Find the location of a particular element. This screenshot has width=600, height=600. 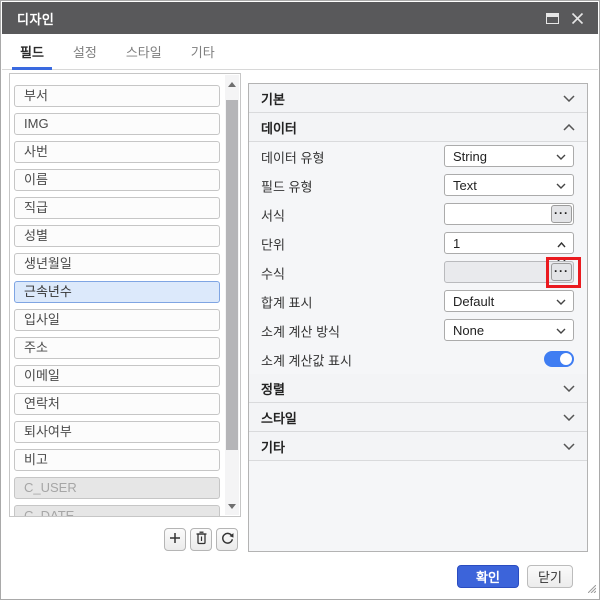

format-input is located at coordinates (509, 214).